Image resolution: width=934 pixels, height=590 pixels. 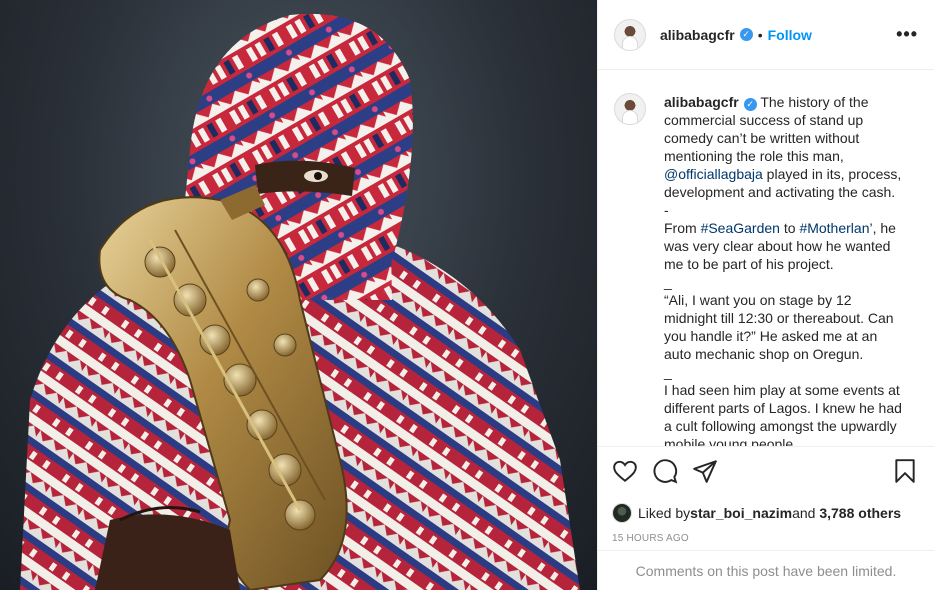 I want to click on mention-link: @officiallagbaja, so click(x=713, y=174).